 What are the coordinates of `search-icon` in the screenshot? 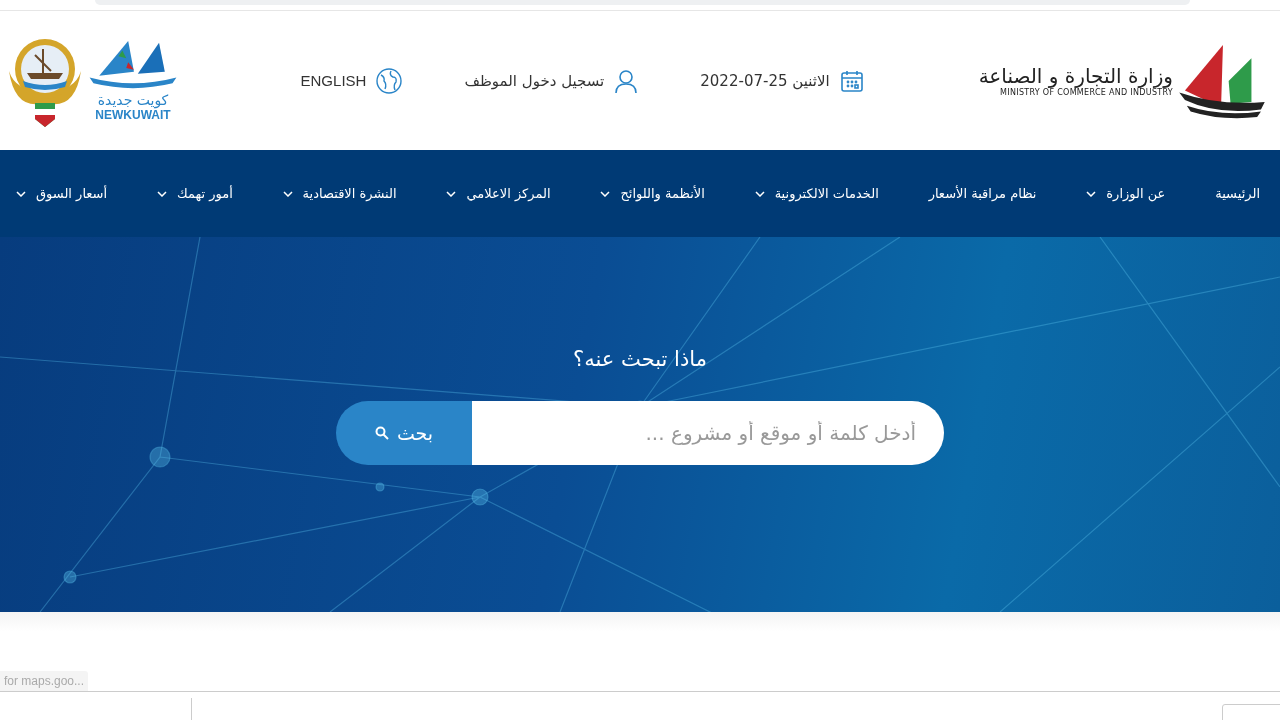 It's located at (381, 433).